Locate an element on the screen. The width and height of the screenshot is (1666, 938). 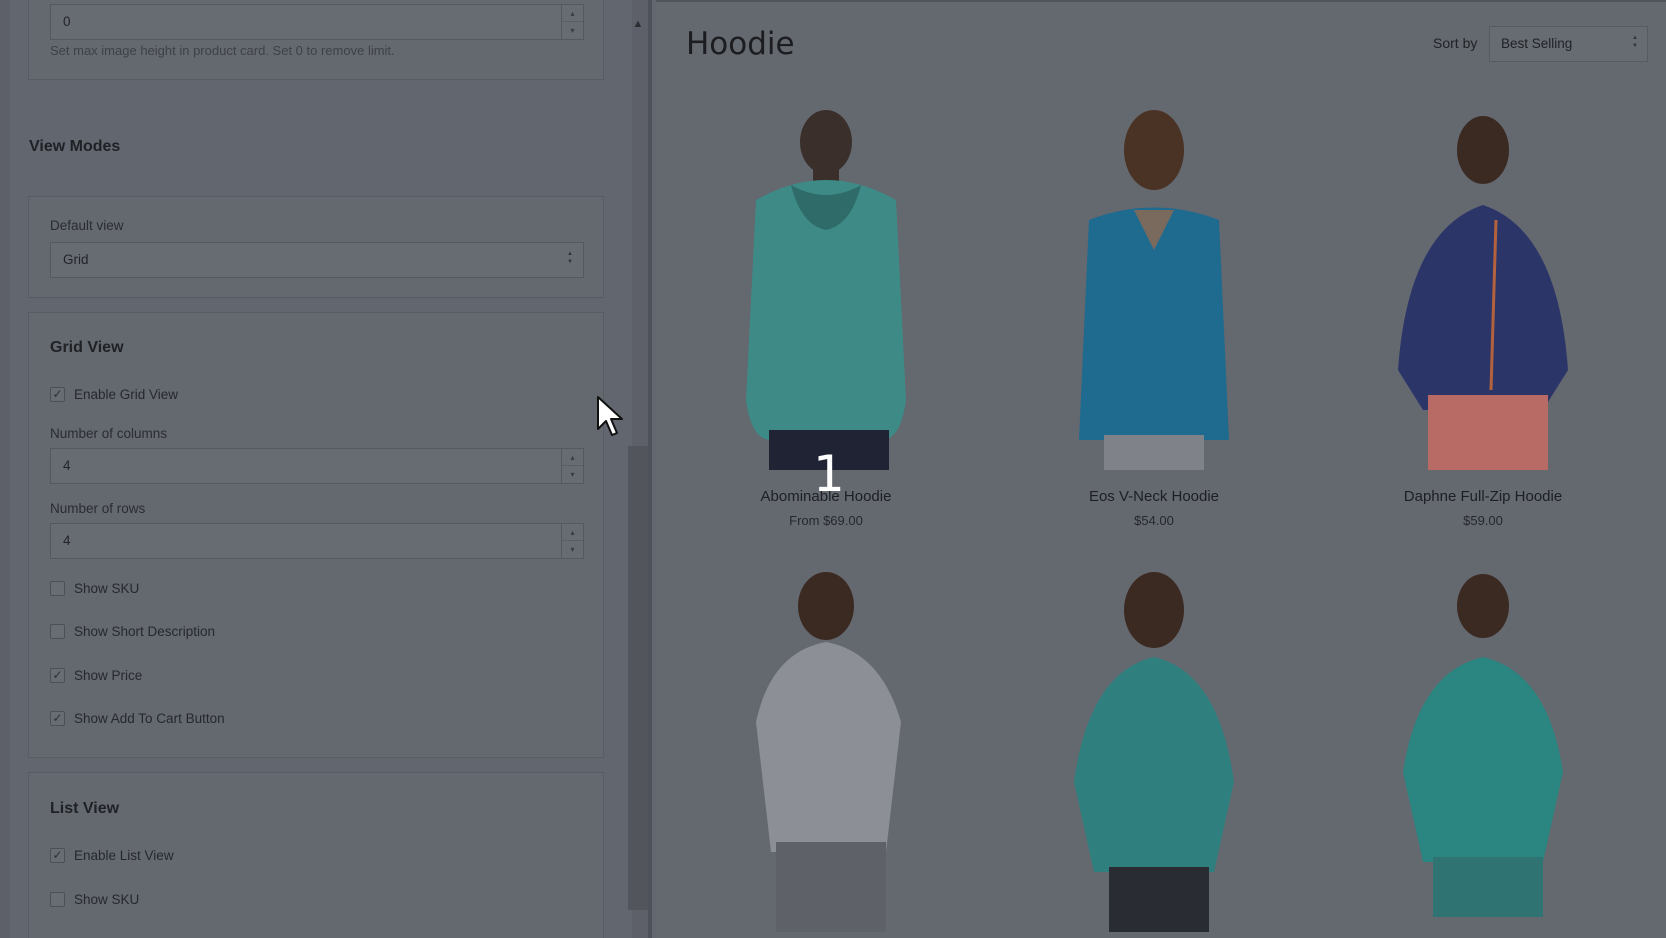
show-price-label: Show Price is located at coordinates (108, 675).